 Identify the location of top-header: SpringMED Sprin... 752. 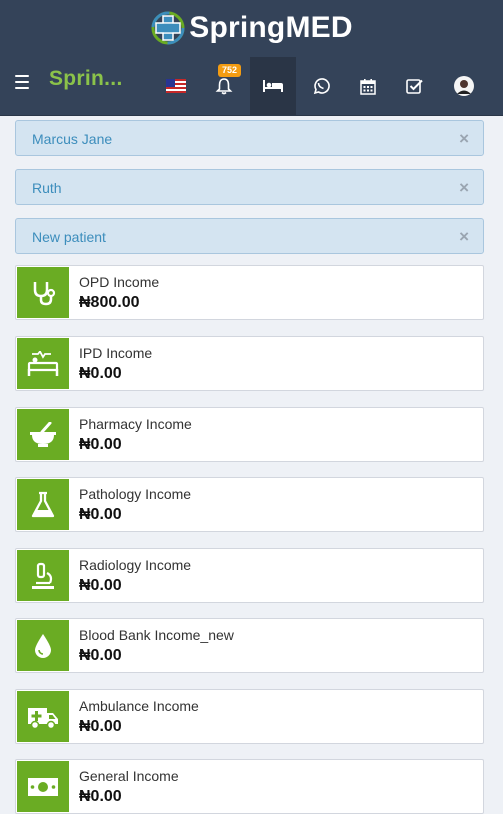
(251, 58).